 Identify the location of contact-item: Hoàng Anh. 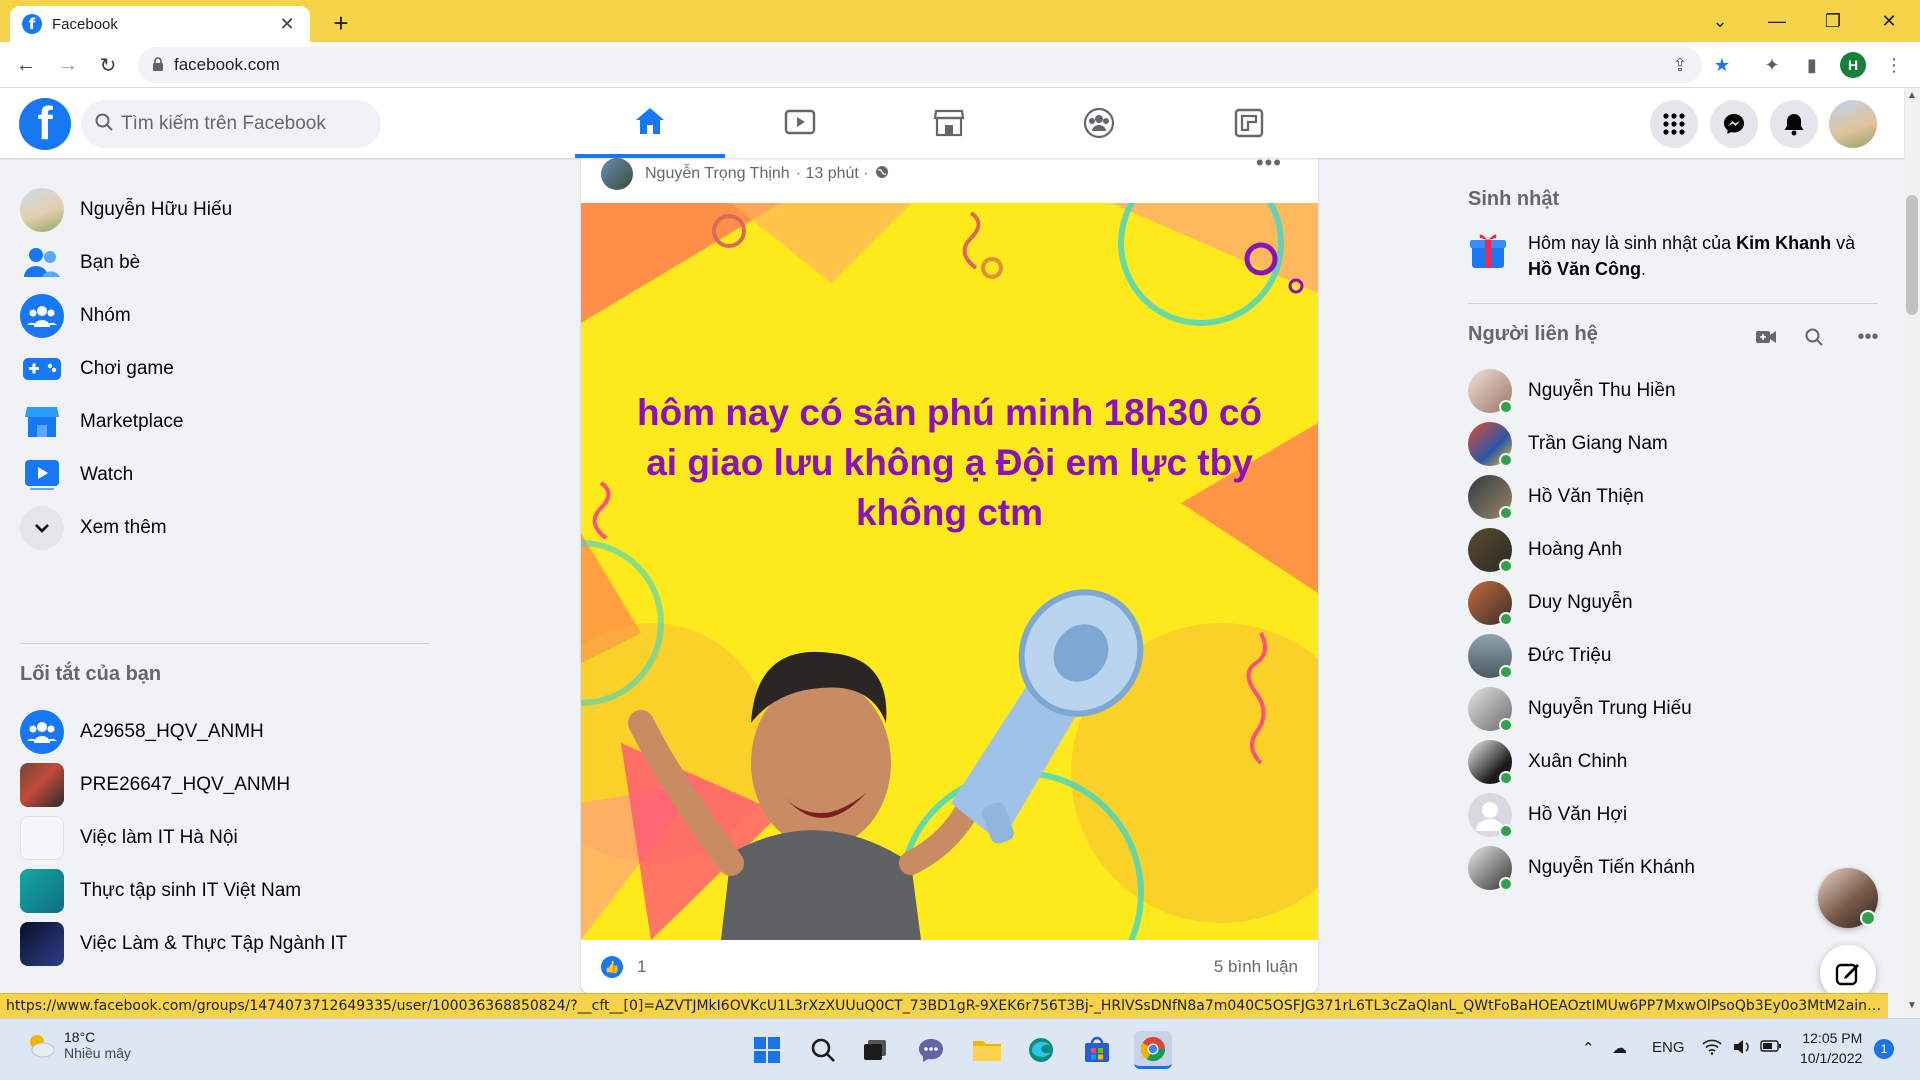
(1673, 550).